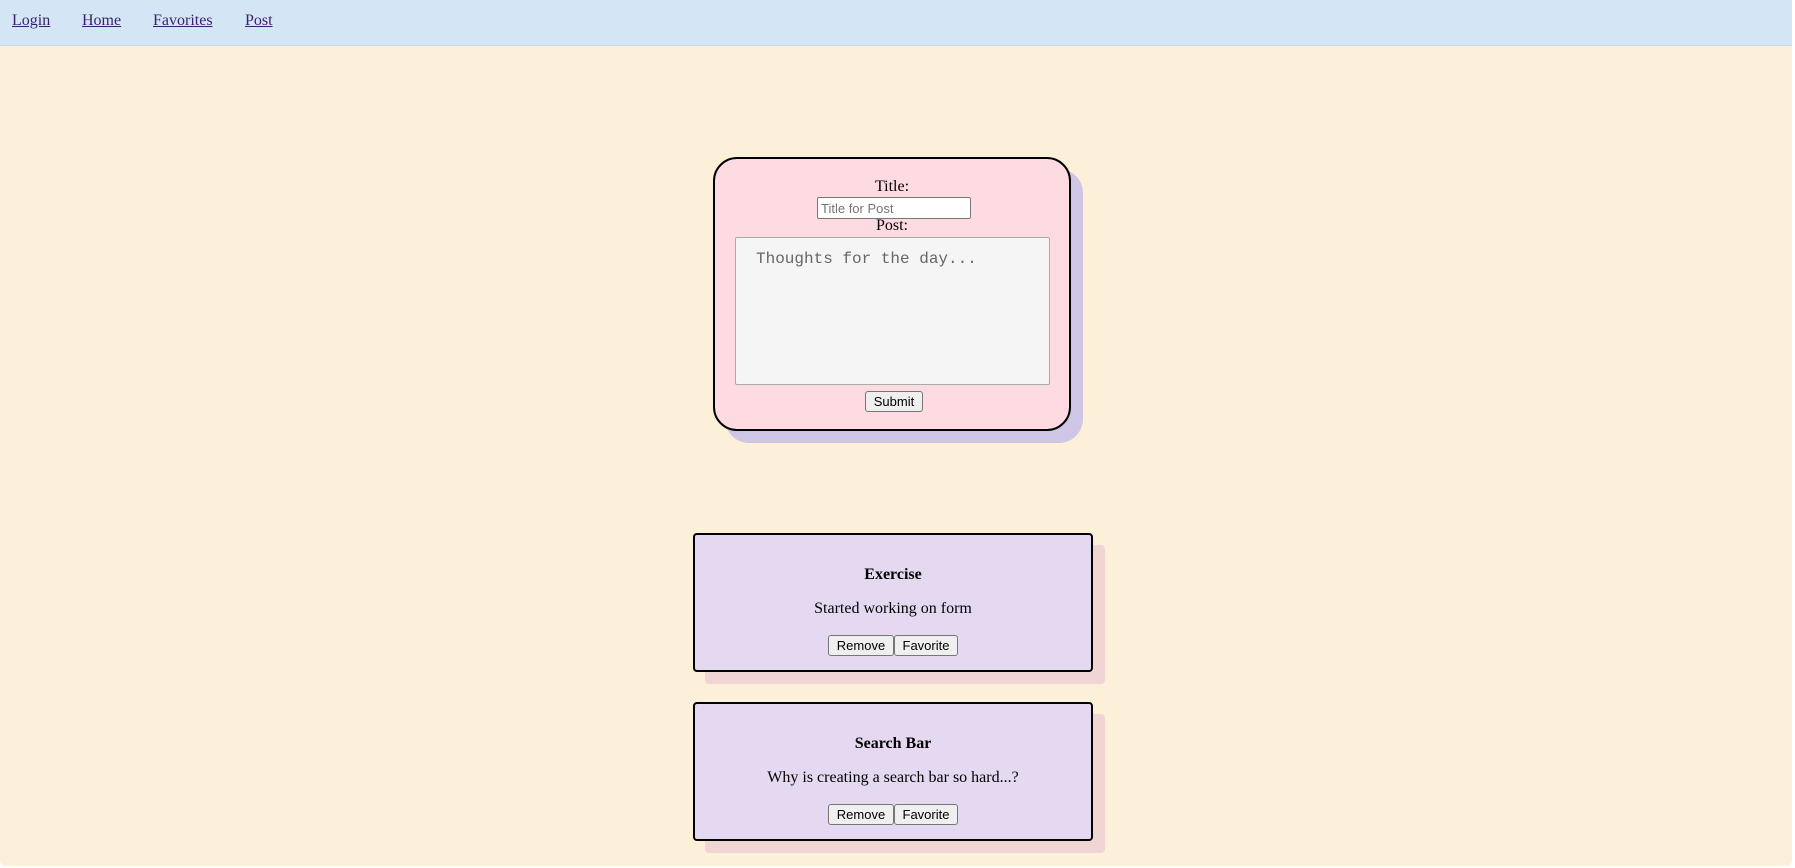  What do you see at coordinates (891, 225) in the screenshot?
I see `post-label: Post:` at bounding box center [891, 225].